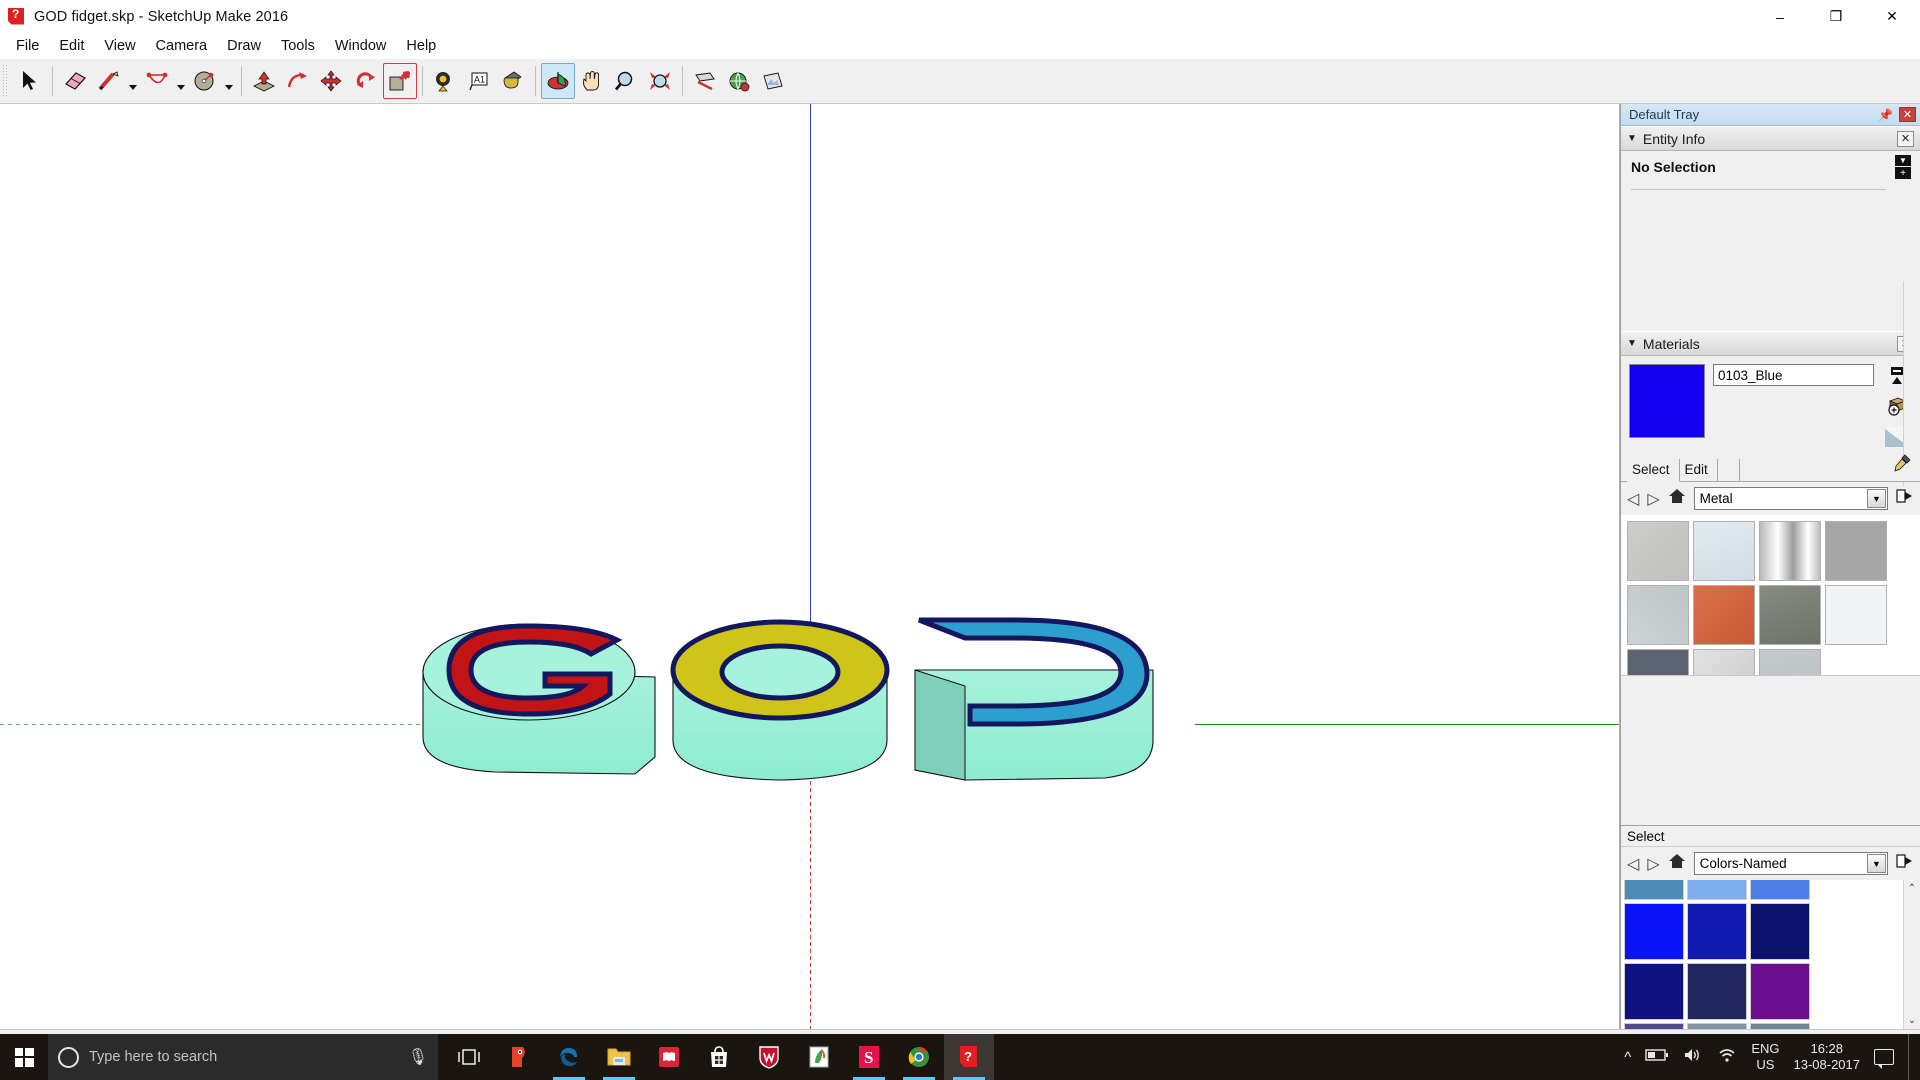 This screenshot has width=1920, height=1080. Describe the element at coordinates (24, 1057) in the screenshot. I see `start-button` at that location.